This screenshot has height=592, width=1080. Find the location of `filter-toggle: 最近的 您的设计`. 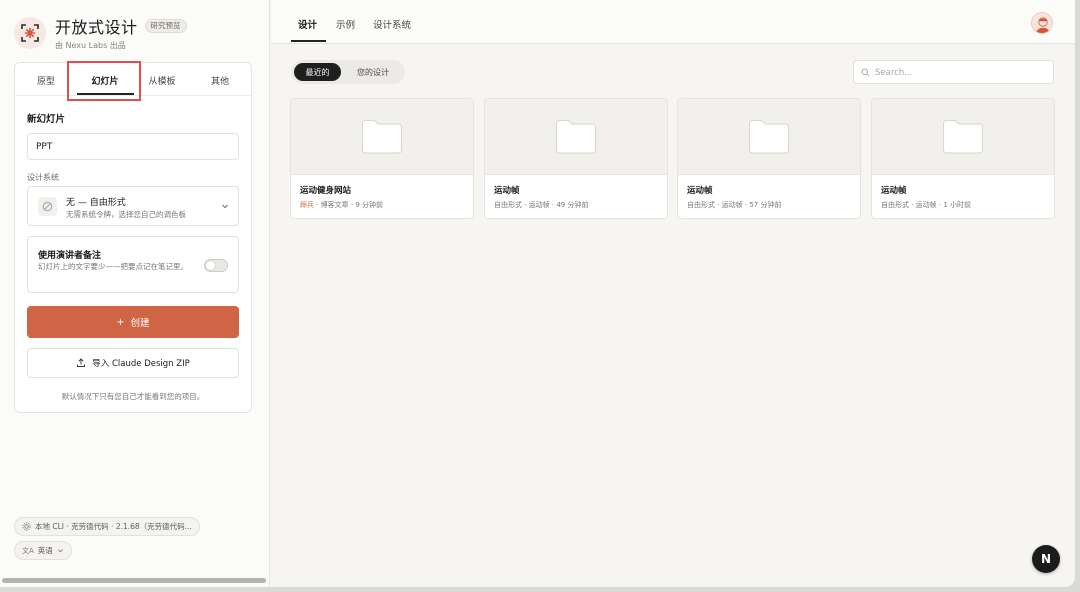

filter-toggle: 最近的 您的设计 is located at coordinates (348, 72).